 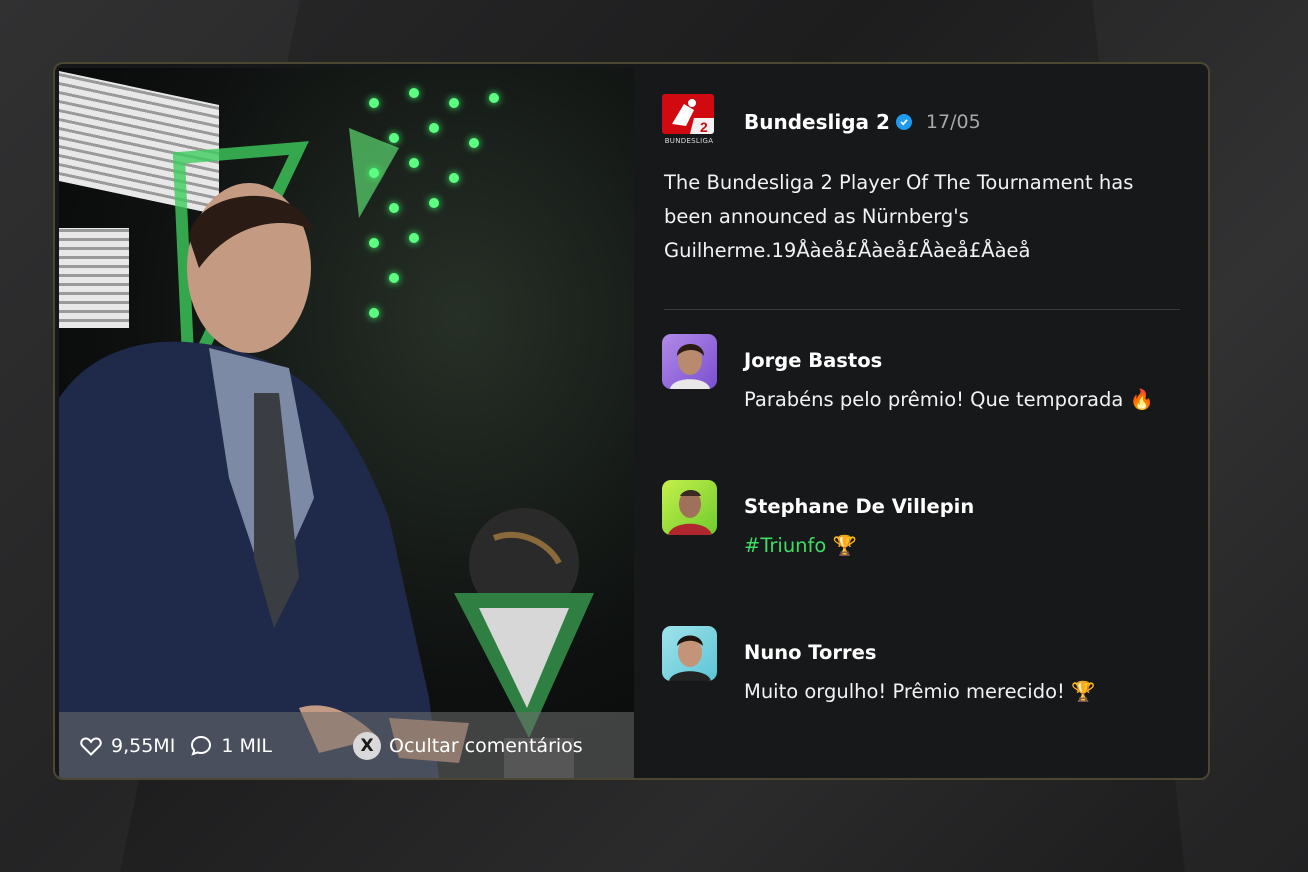 What do you see at coordinates (953, 122) in the screenshot?
I see `post-date: 17/05` at bounding box center [953, 122].